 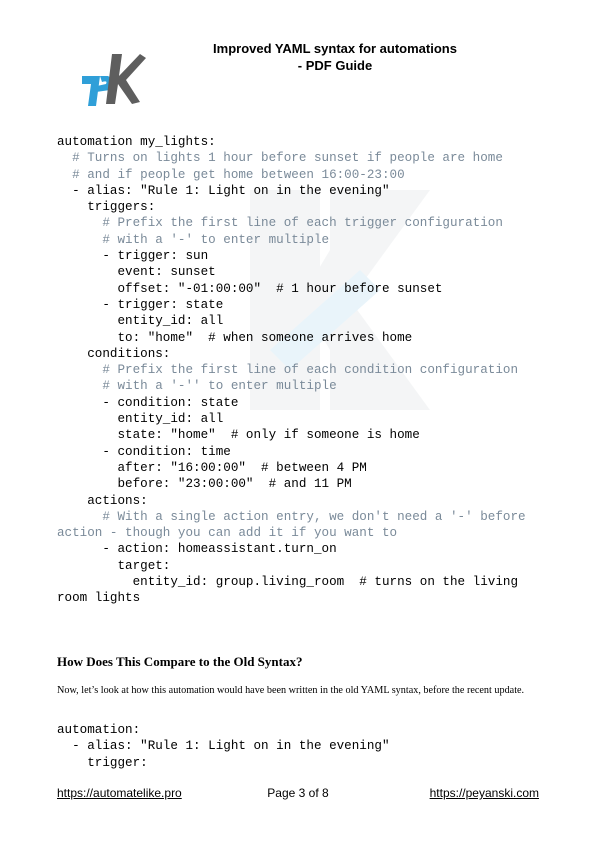 What do you see at coordinates (298, 793) in the screenshot?
I see `page-number: Page 3 of 8` at bounding box center [298, 793].